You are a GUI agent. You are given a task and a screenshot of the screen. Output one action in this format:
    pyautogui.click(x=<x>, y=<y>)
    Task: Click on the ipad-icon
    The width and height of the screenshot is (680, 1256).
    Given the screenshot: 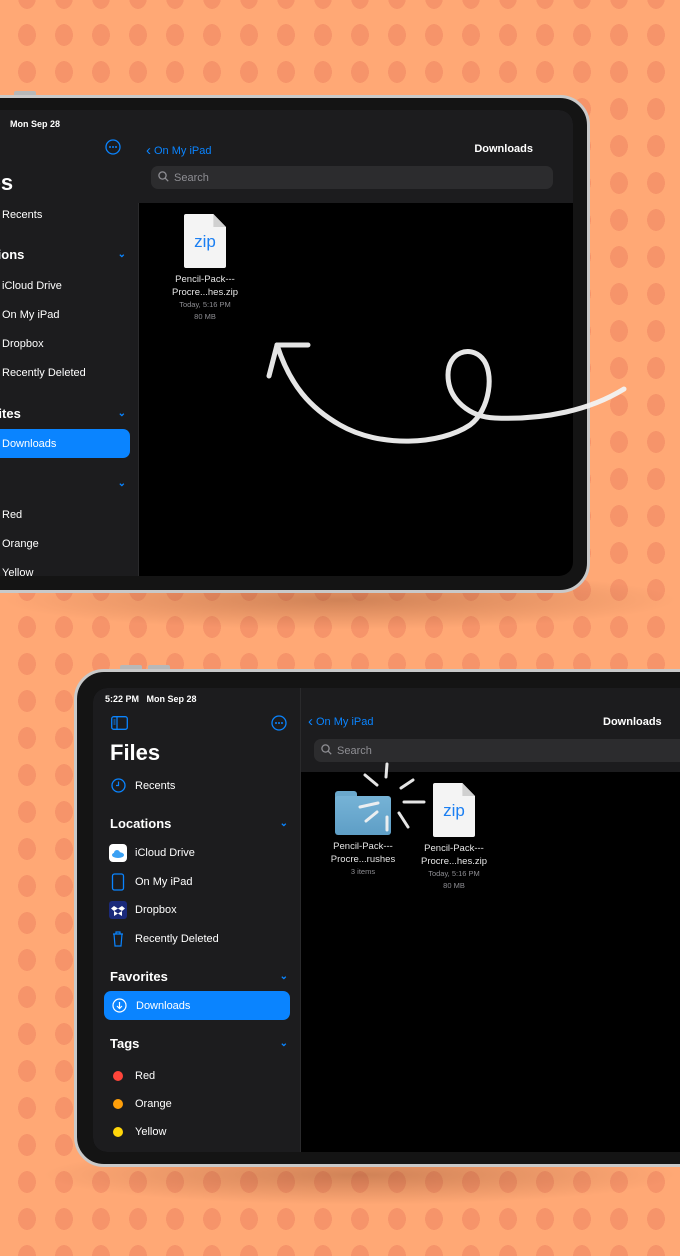 What is the action you would take?
    pyautogui.click(x=118, y=881)
    